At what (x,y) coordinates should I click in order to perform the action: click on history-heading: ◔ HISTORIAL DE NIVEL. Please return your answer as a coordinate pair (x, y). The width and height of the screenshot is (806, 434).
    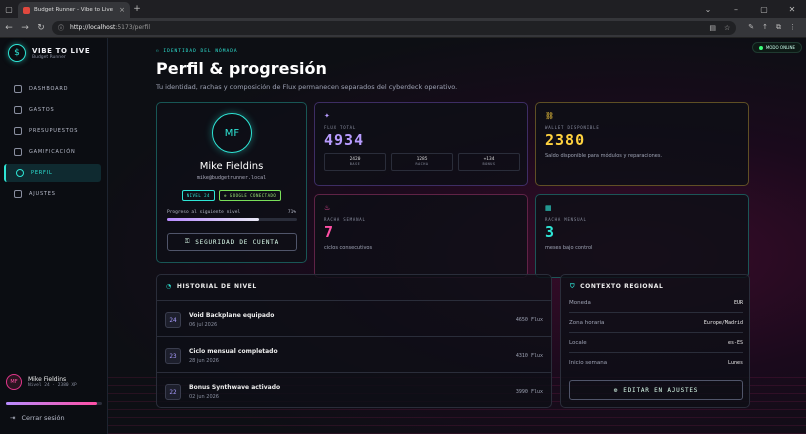
    Looking at the image, I should click on (211, 286).